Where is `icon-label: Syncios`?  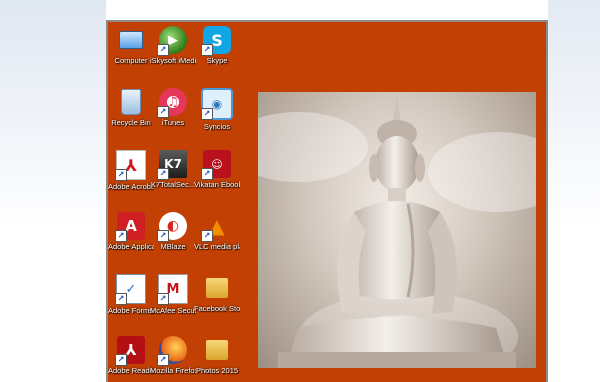
icon-label: Syncios is located at coordinates (217, 126).